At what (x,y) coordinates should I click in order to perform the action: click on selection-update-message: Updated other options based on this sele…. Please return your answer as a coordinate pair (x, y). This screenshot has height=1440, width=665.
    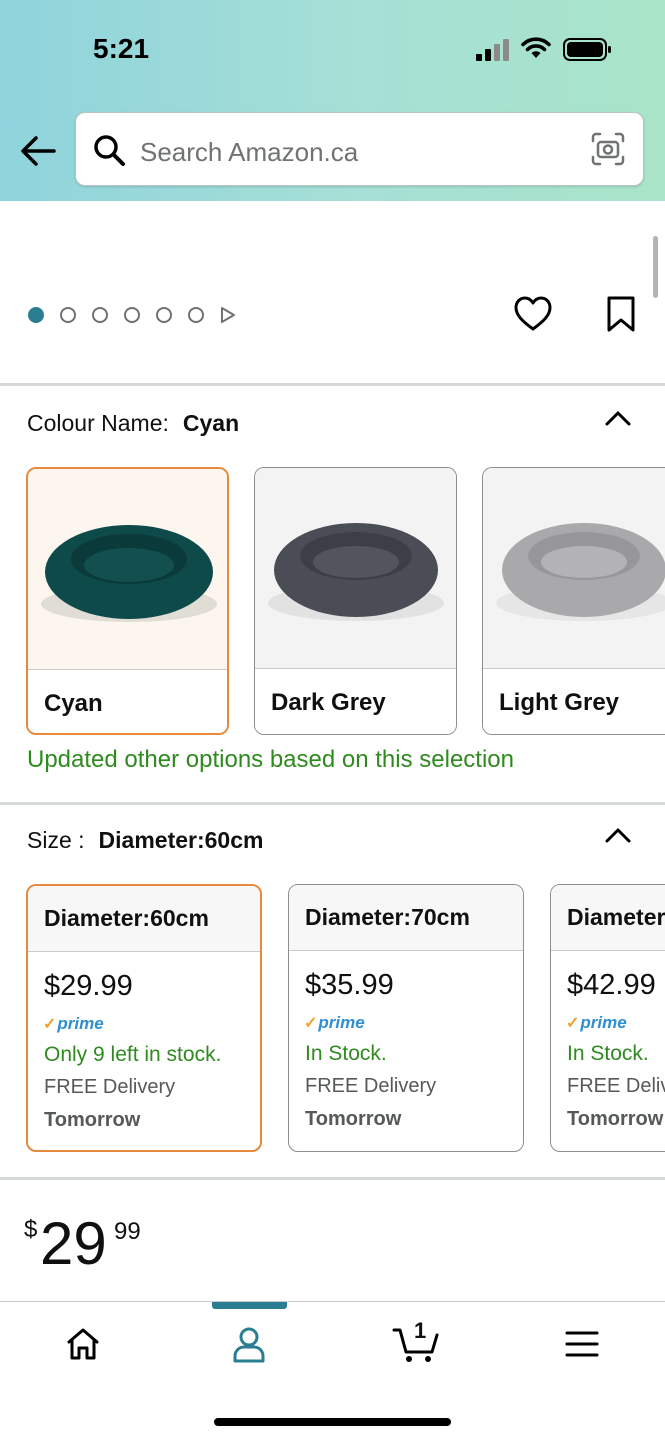
    Looking at the image, I should click on (270, 759).